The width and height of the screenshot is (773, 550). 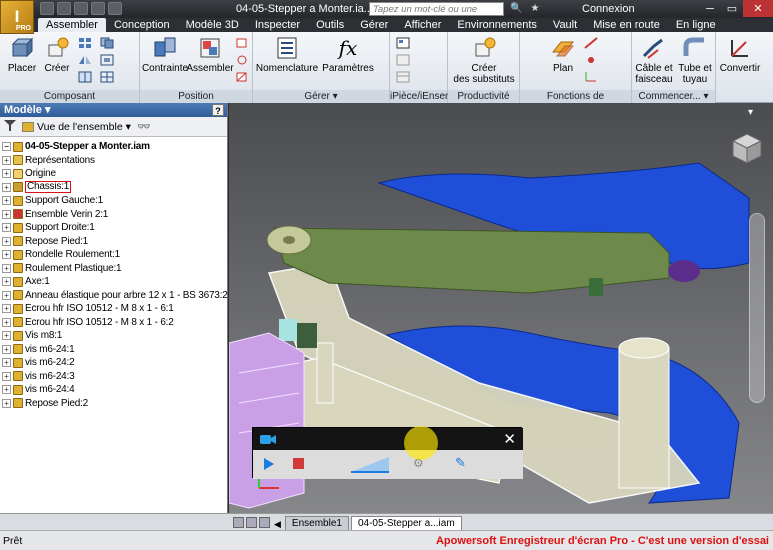 What do you see at coordinates (6, 147) in the screenshot?
I see `expand-icon: −` at bounding box center [6, 147].